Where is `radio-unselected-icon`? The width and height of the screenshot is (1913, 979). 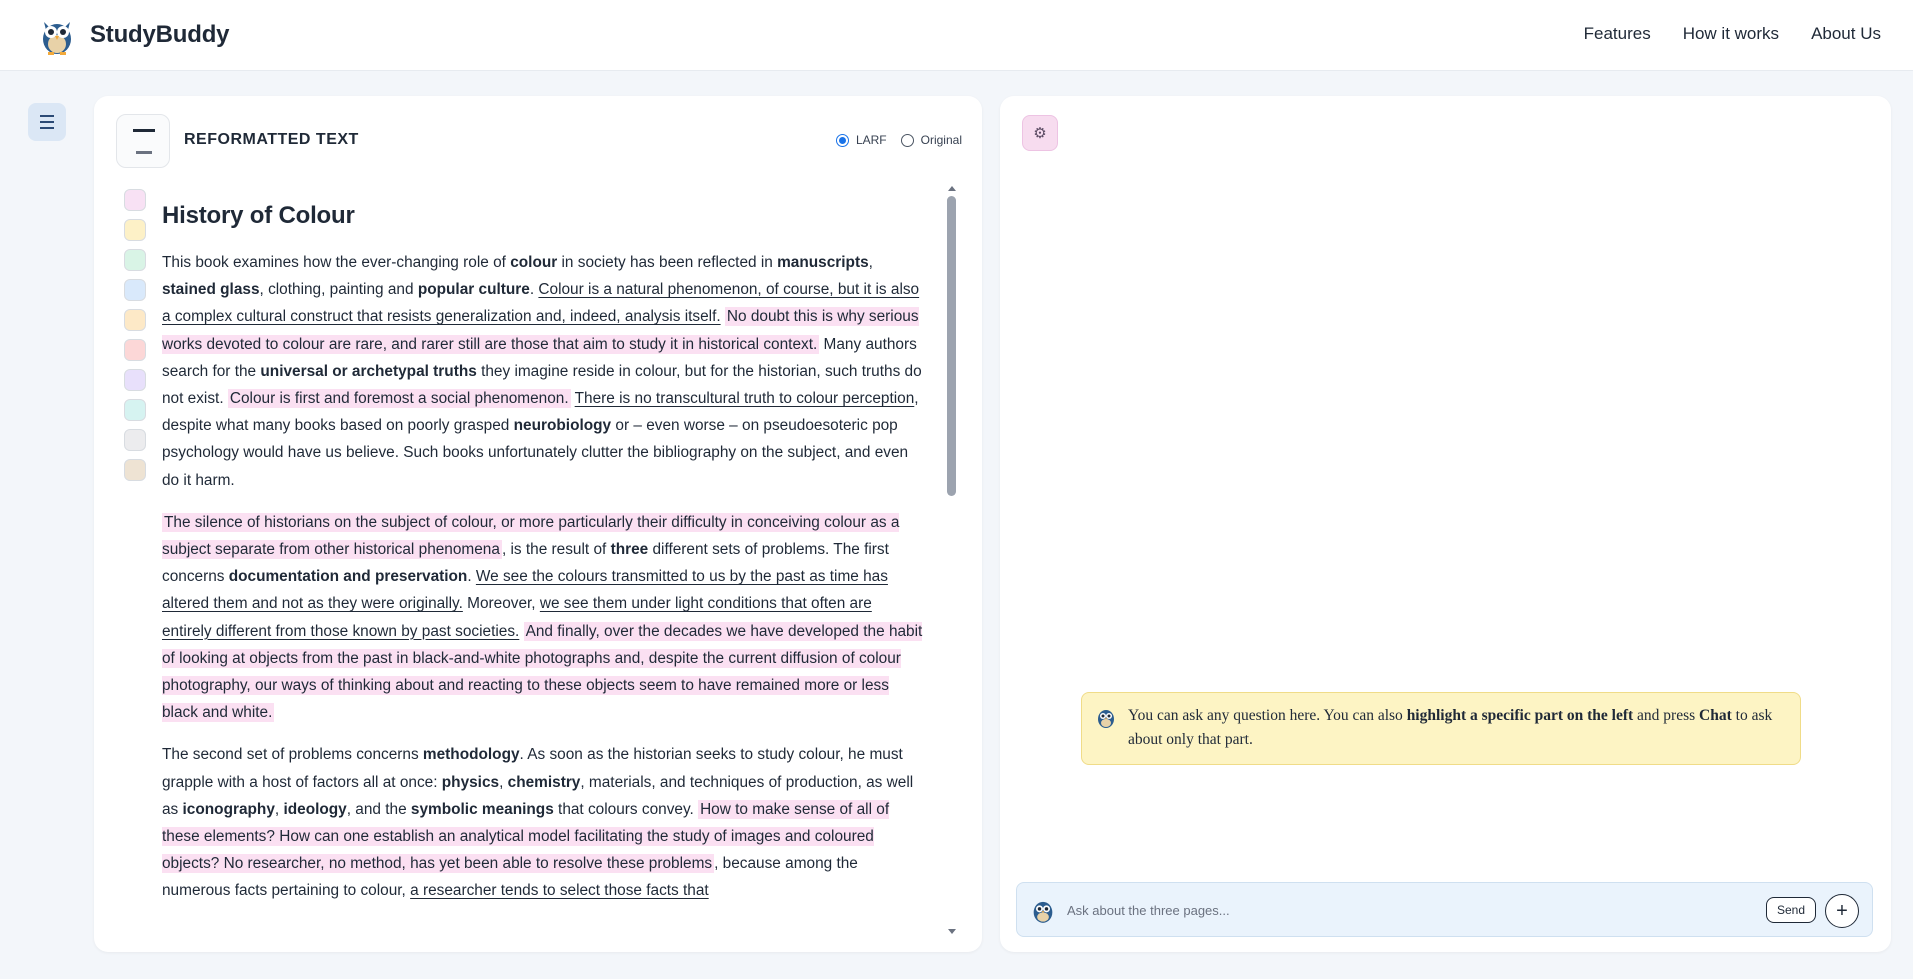 radio-unselected-icon is located at coordinates (907, 140).